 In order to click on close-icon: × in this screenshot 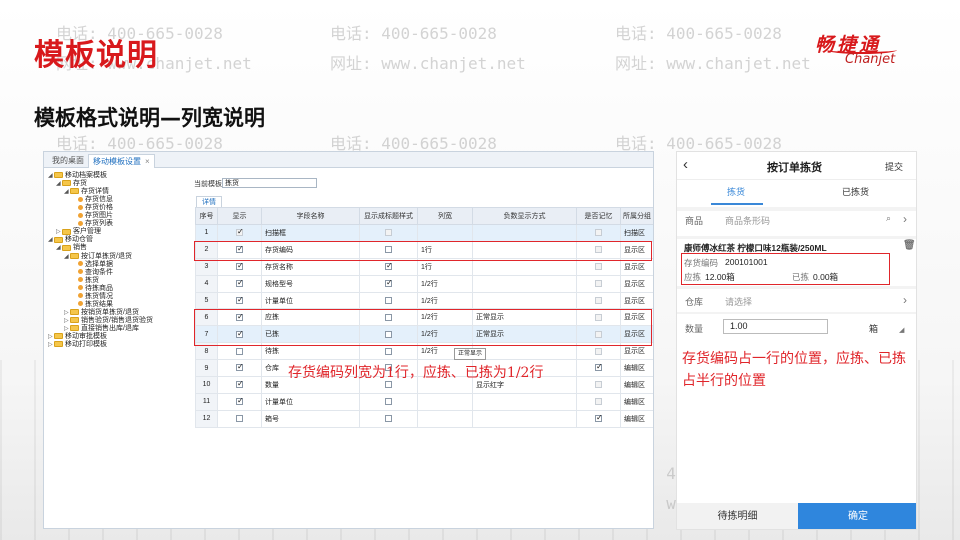, I will do `click(147, 161)`.